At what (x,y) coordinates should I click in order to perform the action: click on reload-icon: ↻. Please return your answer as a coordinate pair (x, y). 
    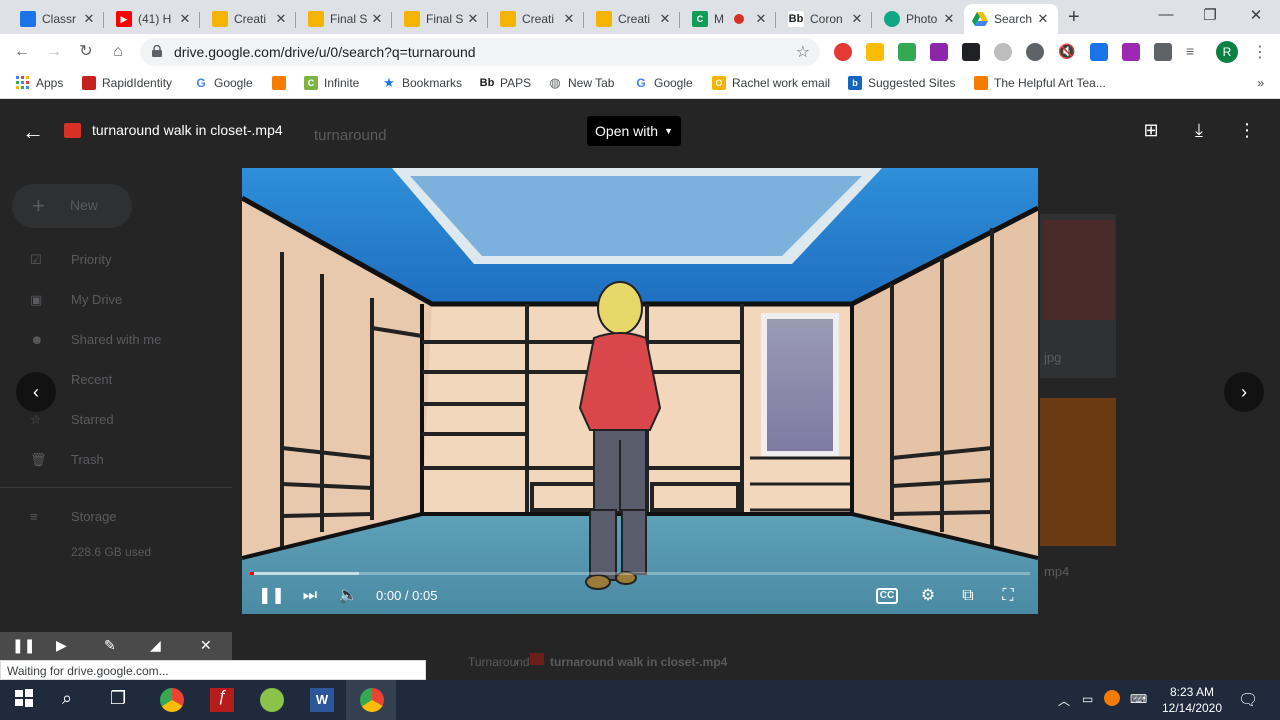
    Looking at the image, I should click on (86, 52).